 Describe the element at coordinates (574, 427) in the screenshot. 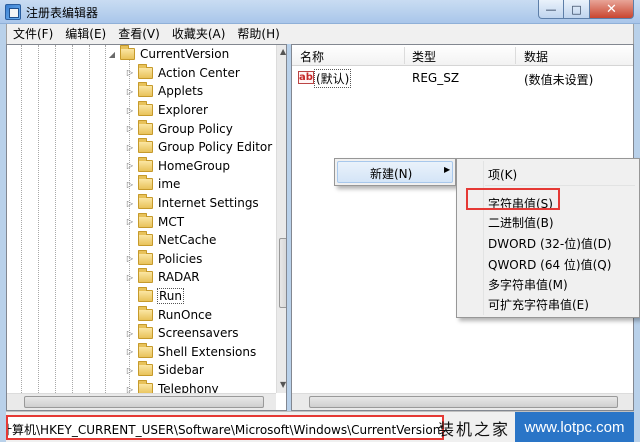

I see `watermark-url: www.lotpc.com` at that location.